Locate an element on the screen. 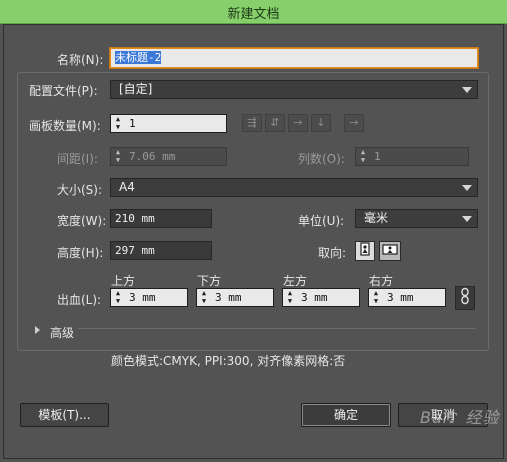 The width and height of the screenshot is (507, 462). portrait-icon is located at coordinates (365, 251).